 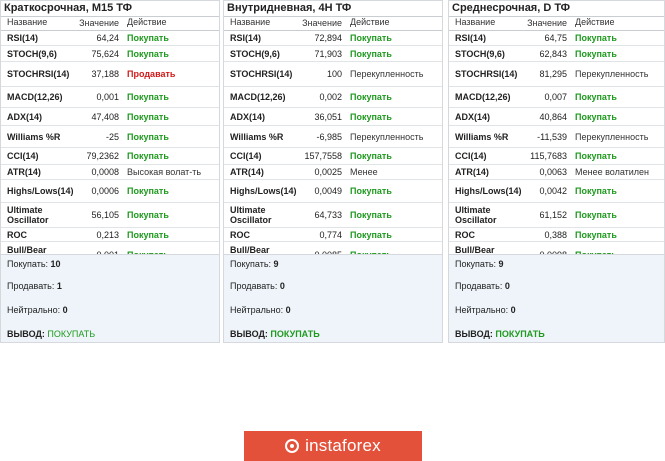 I want to click on indicator-value: 0,0063, so click(x=553, y=172).